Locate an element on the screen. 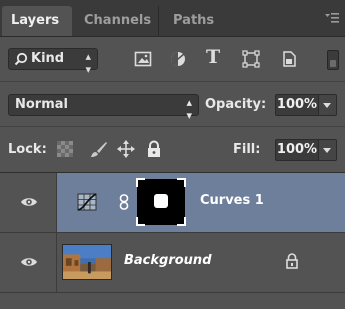 The height and width of the screenshot is (309, 345). adjustment-filter-icon is located at coordinates (178, 59).